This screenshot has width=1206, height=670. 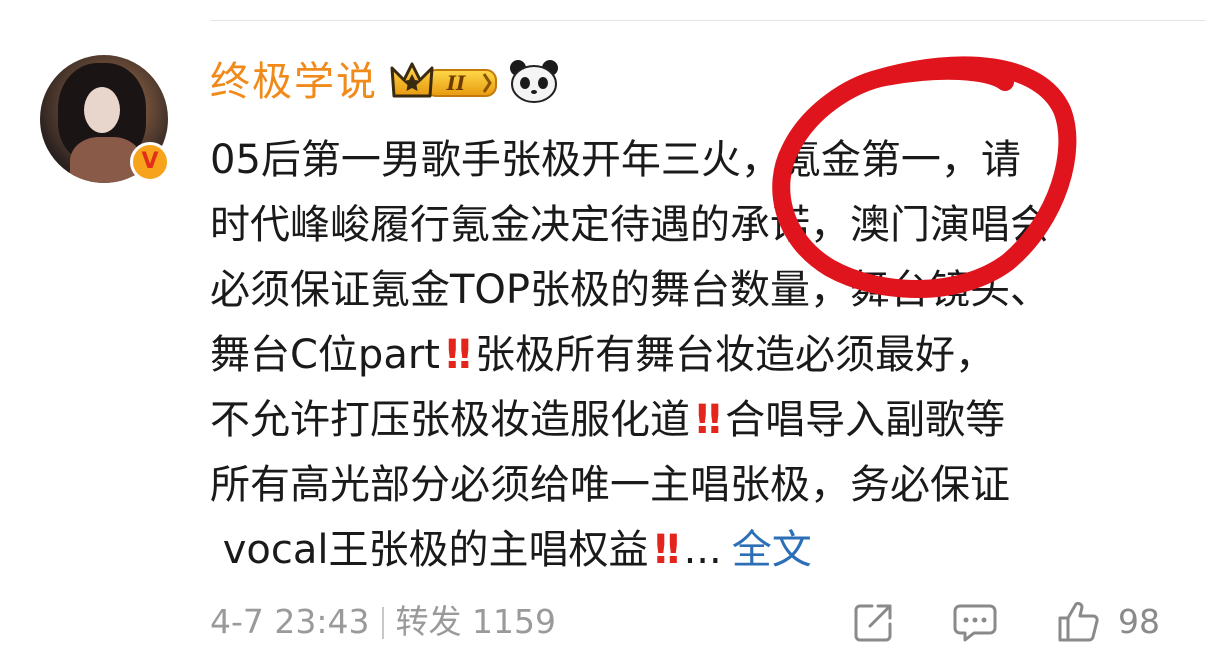 What do you see at coordinates (630, 225) in the screenshot?
I see `post-line: 时代峰峻履行氪金决定待遇的承诺，澳门演唱会` at bounding box center [630, 225].